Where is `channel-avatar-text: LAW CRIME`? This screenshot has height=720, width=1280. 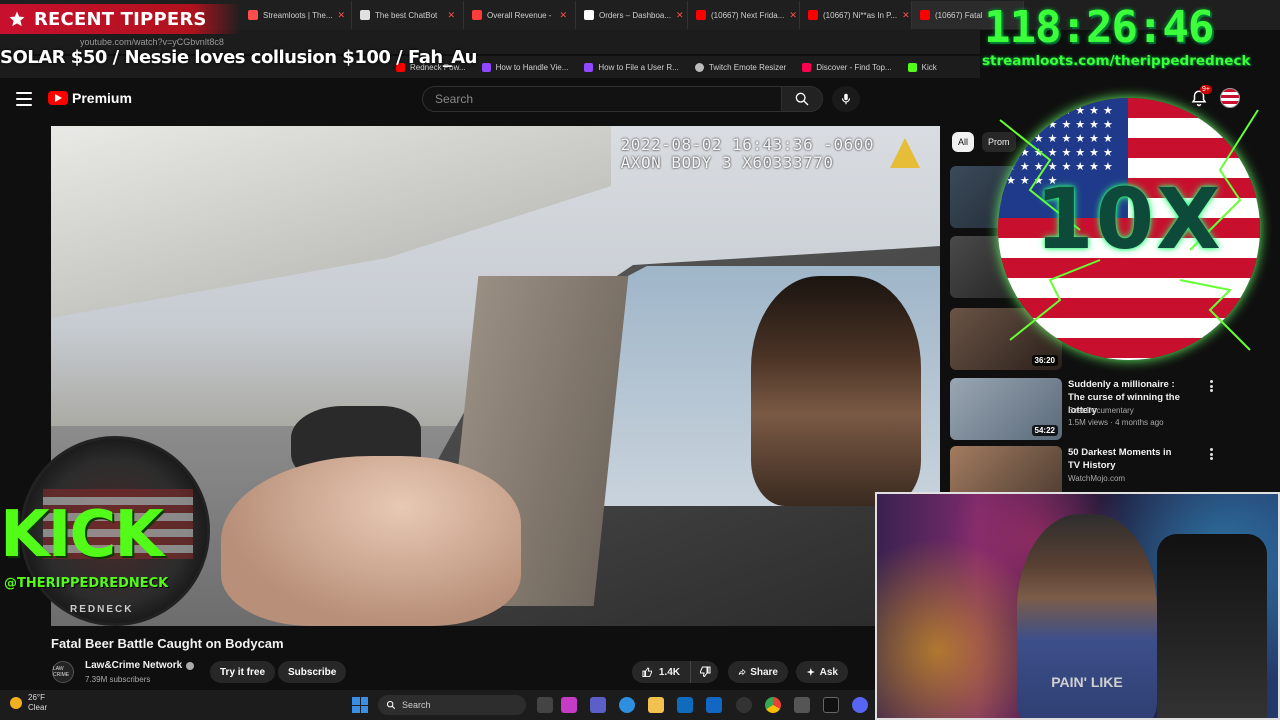
channel-avatar-text: LAW CRIME is located at coordinates (61, 672).